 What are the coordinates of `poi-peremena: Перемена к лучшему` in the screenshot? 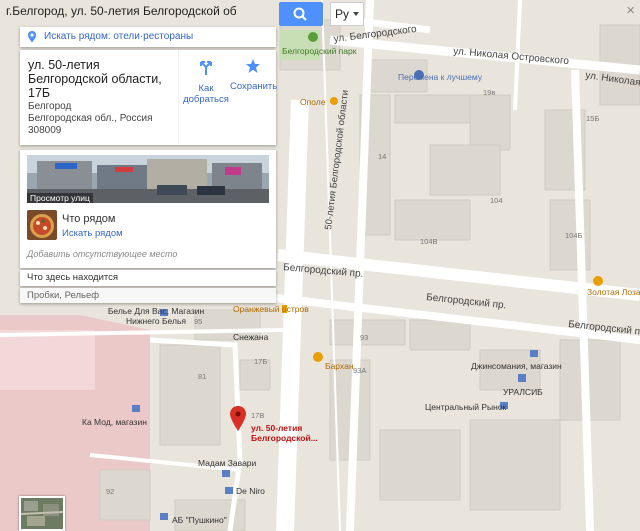 It's located at (440, 77).